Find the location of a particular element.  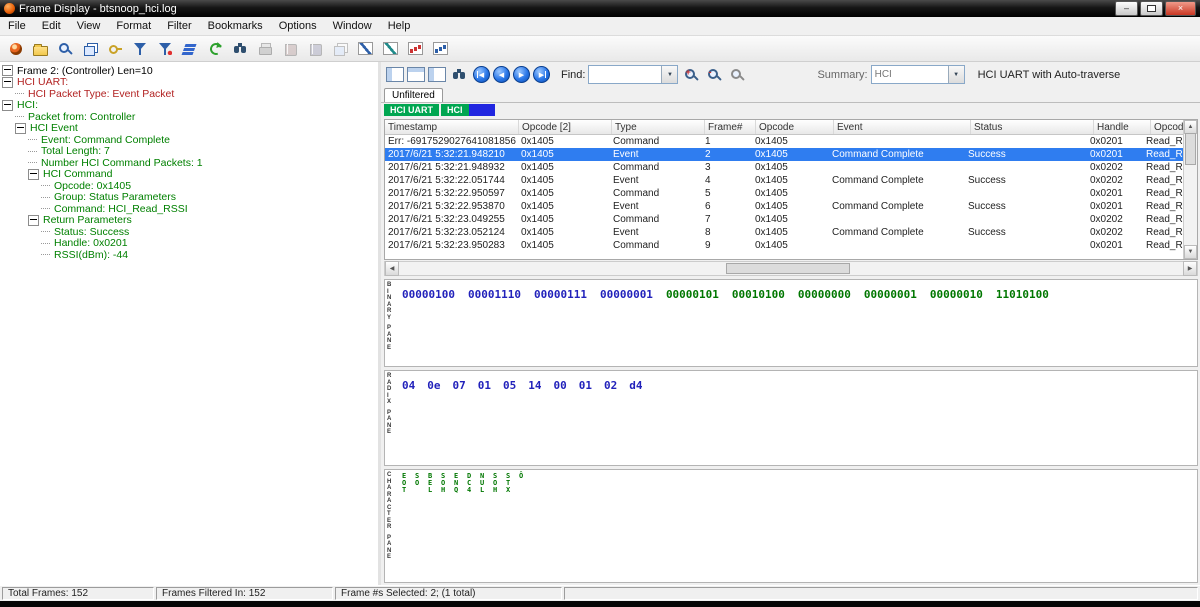

teal-chart-icon is located at coordinates (390, 48).